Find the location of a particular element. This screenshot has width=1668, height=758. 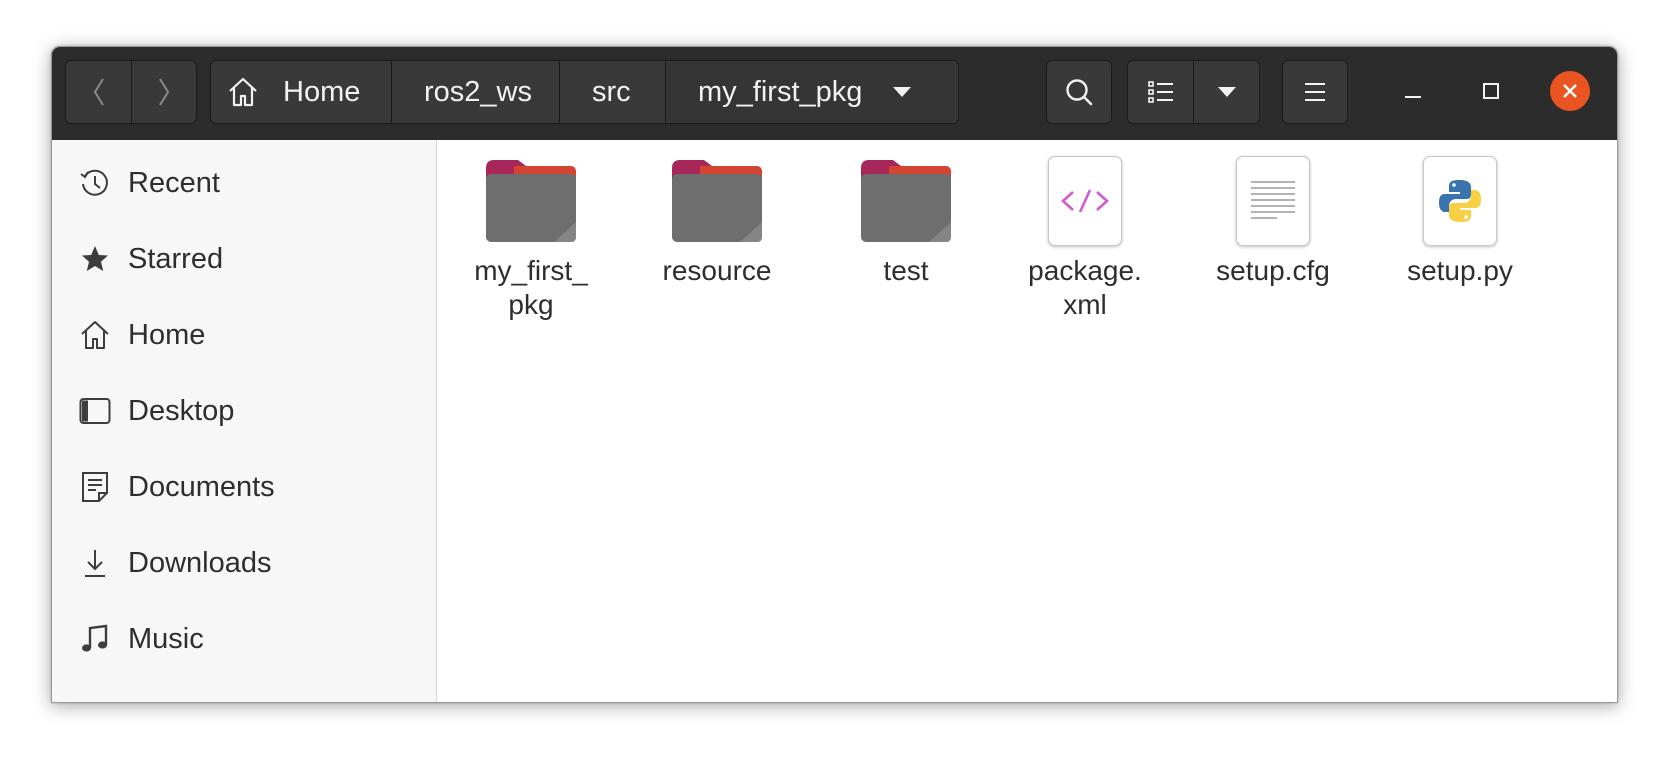

desktop-icon is located at coordinates (95, 411).